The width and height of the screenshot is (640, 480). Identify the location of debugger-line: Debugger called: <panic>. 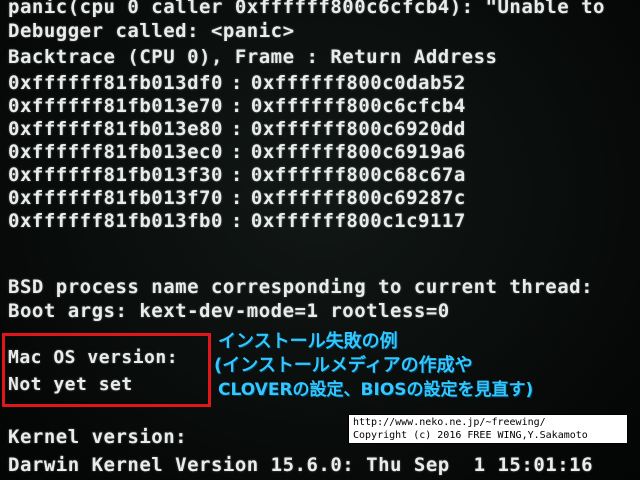
(151, 31).